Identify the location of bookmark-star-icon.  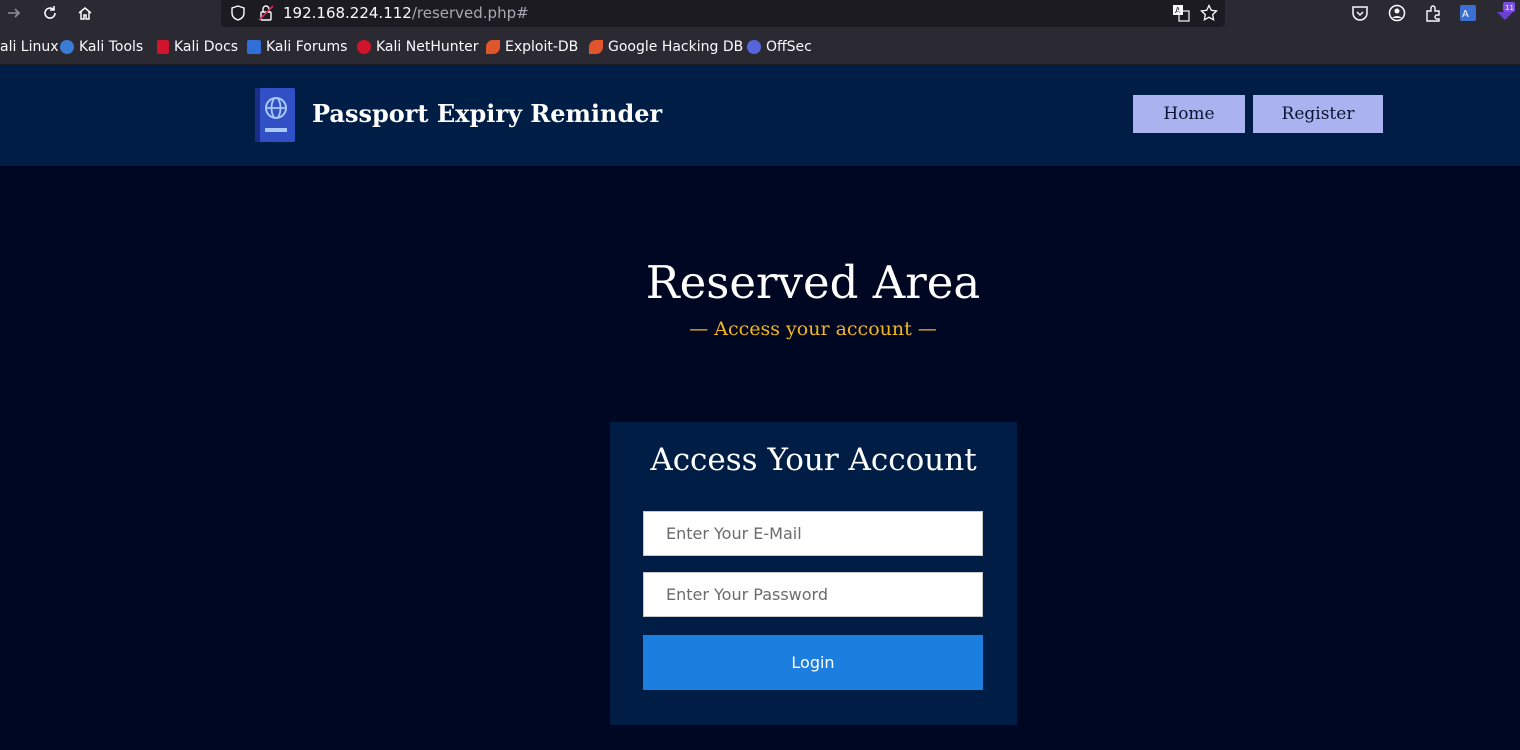
(1209, 12).